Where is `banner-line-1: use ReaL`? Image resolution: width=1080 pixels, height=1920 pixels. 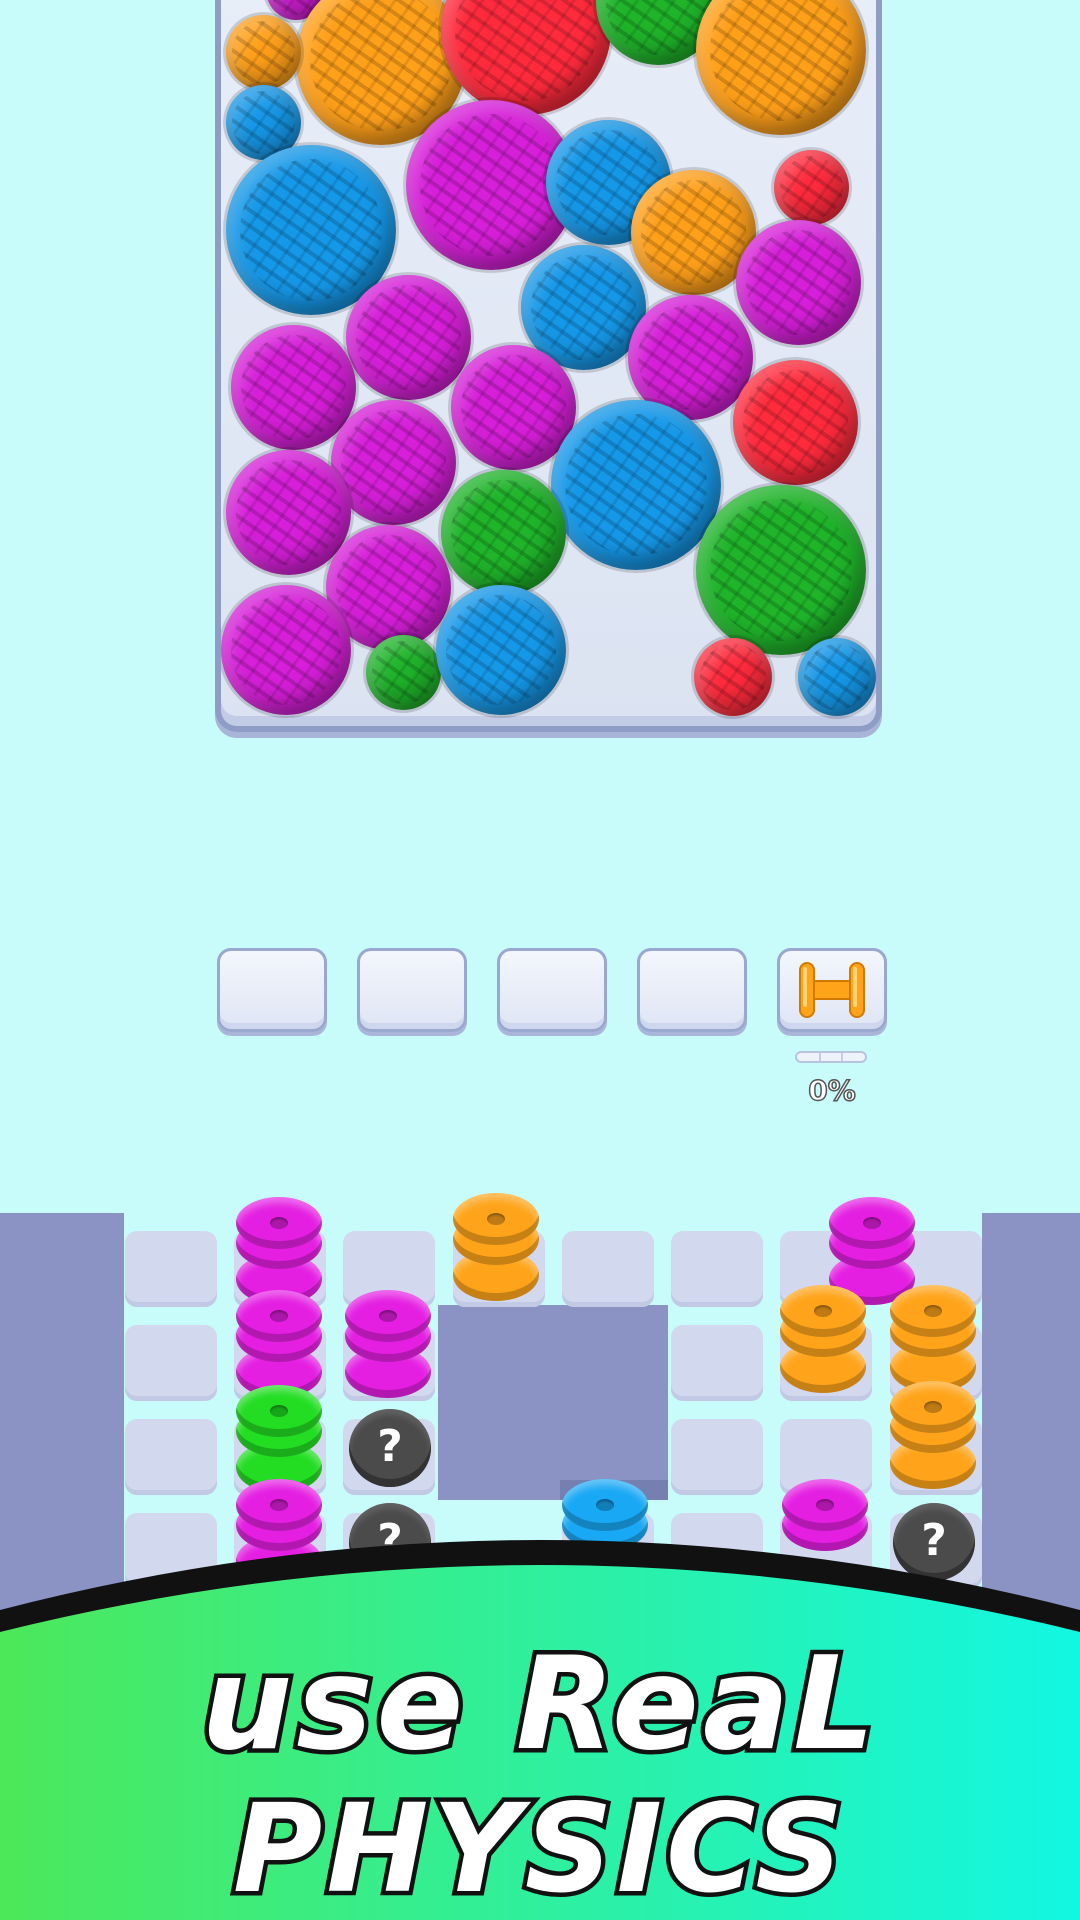
banner-line-1: use ReaL is located at coordinates (538, 1705).